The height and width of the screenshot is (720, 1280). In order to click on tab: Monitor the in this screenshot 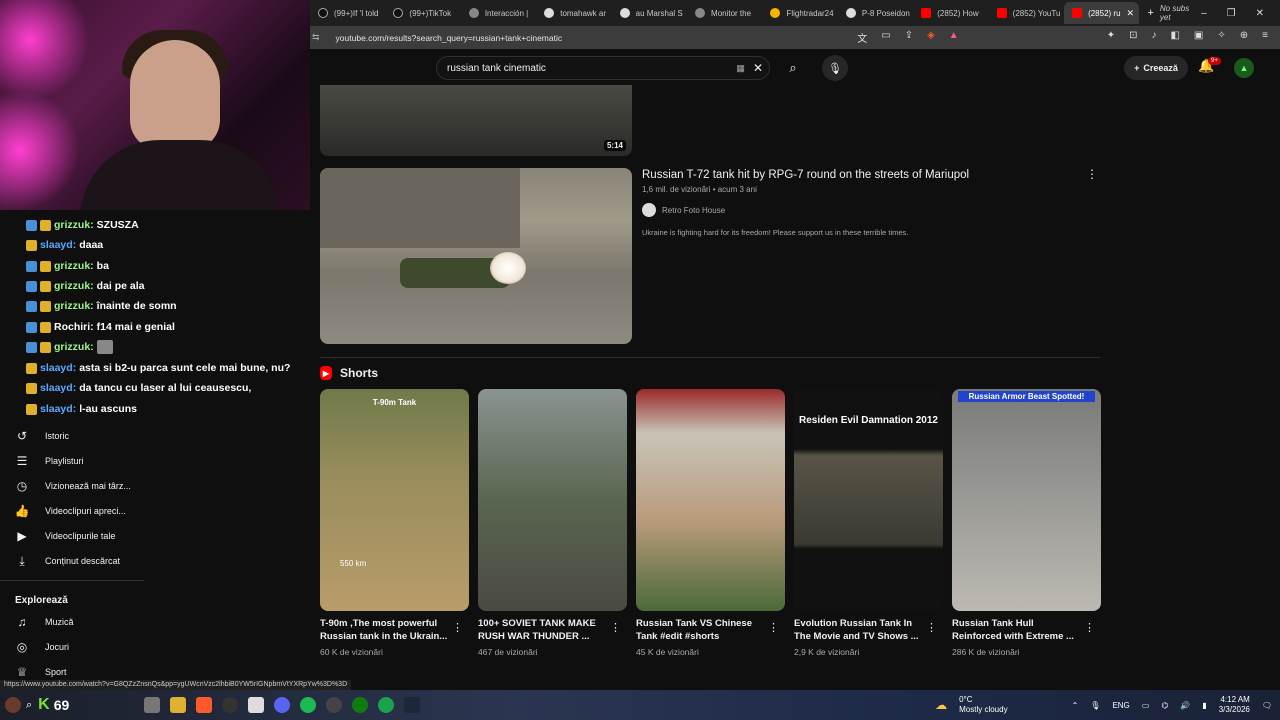, I will do `click(724, 13)`.